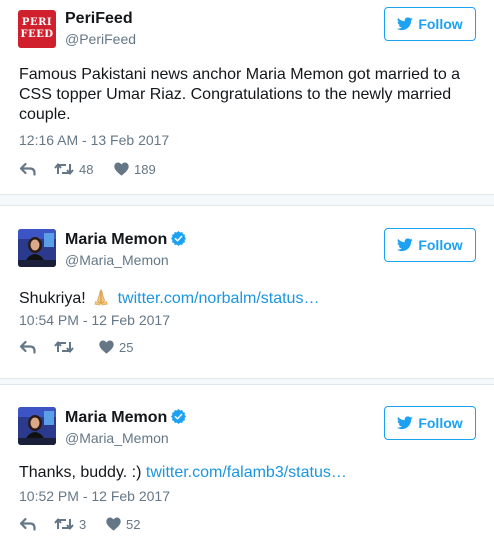 This screenshot has height=545, width=494. Describe the element at coordinates (80, 472) in the screenshot. I see `tweet-text-plain: Thanks, buddy. :)` at that location.